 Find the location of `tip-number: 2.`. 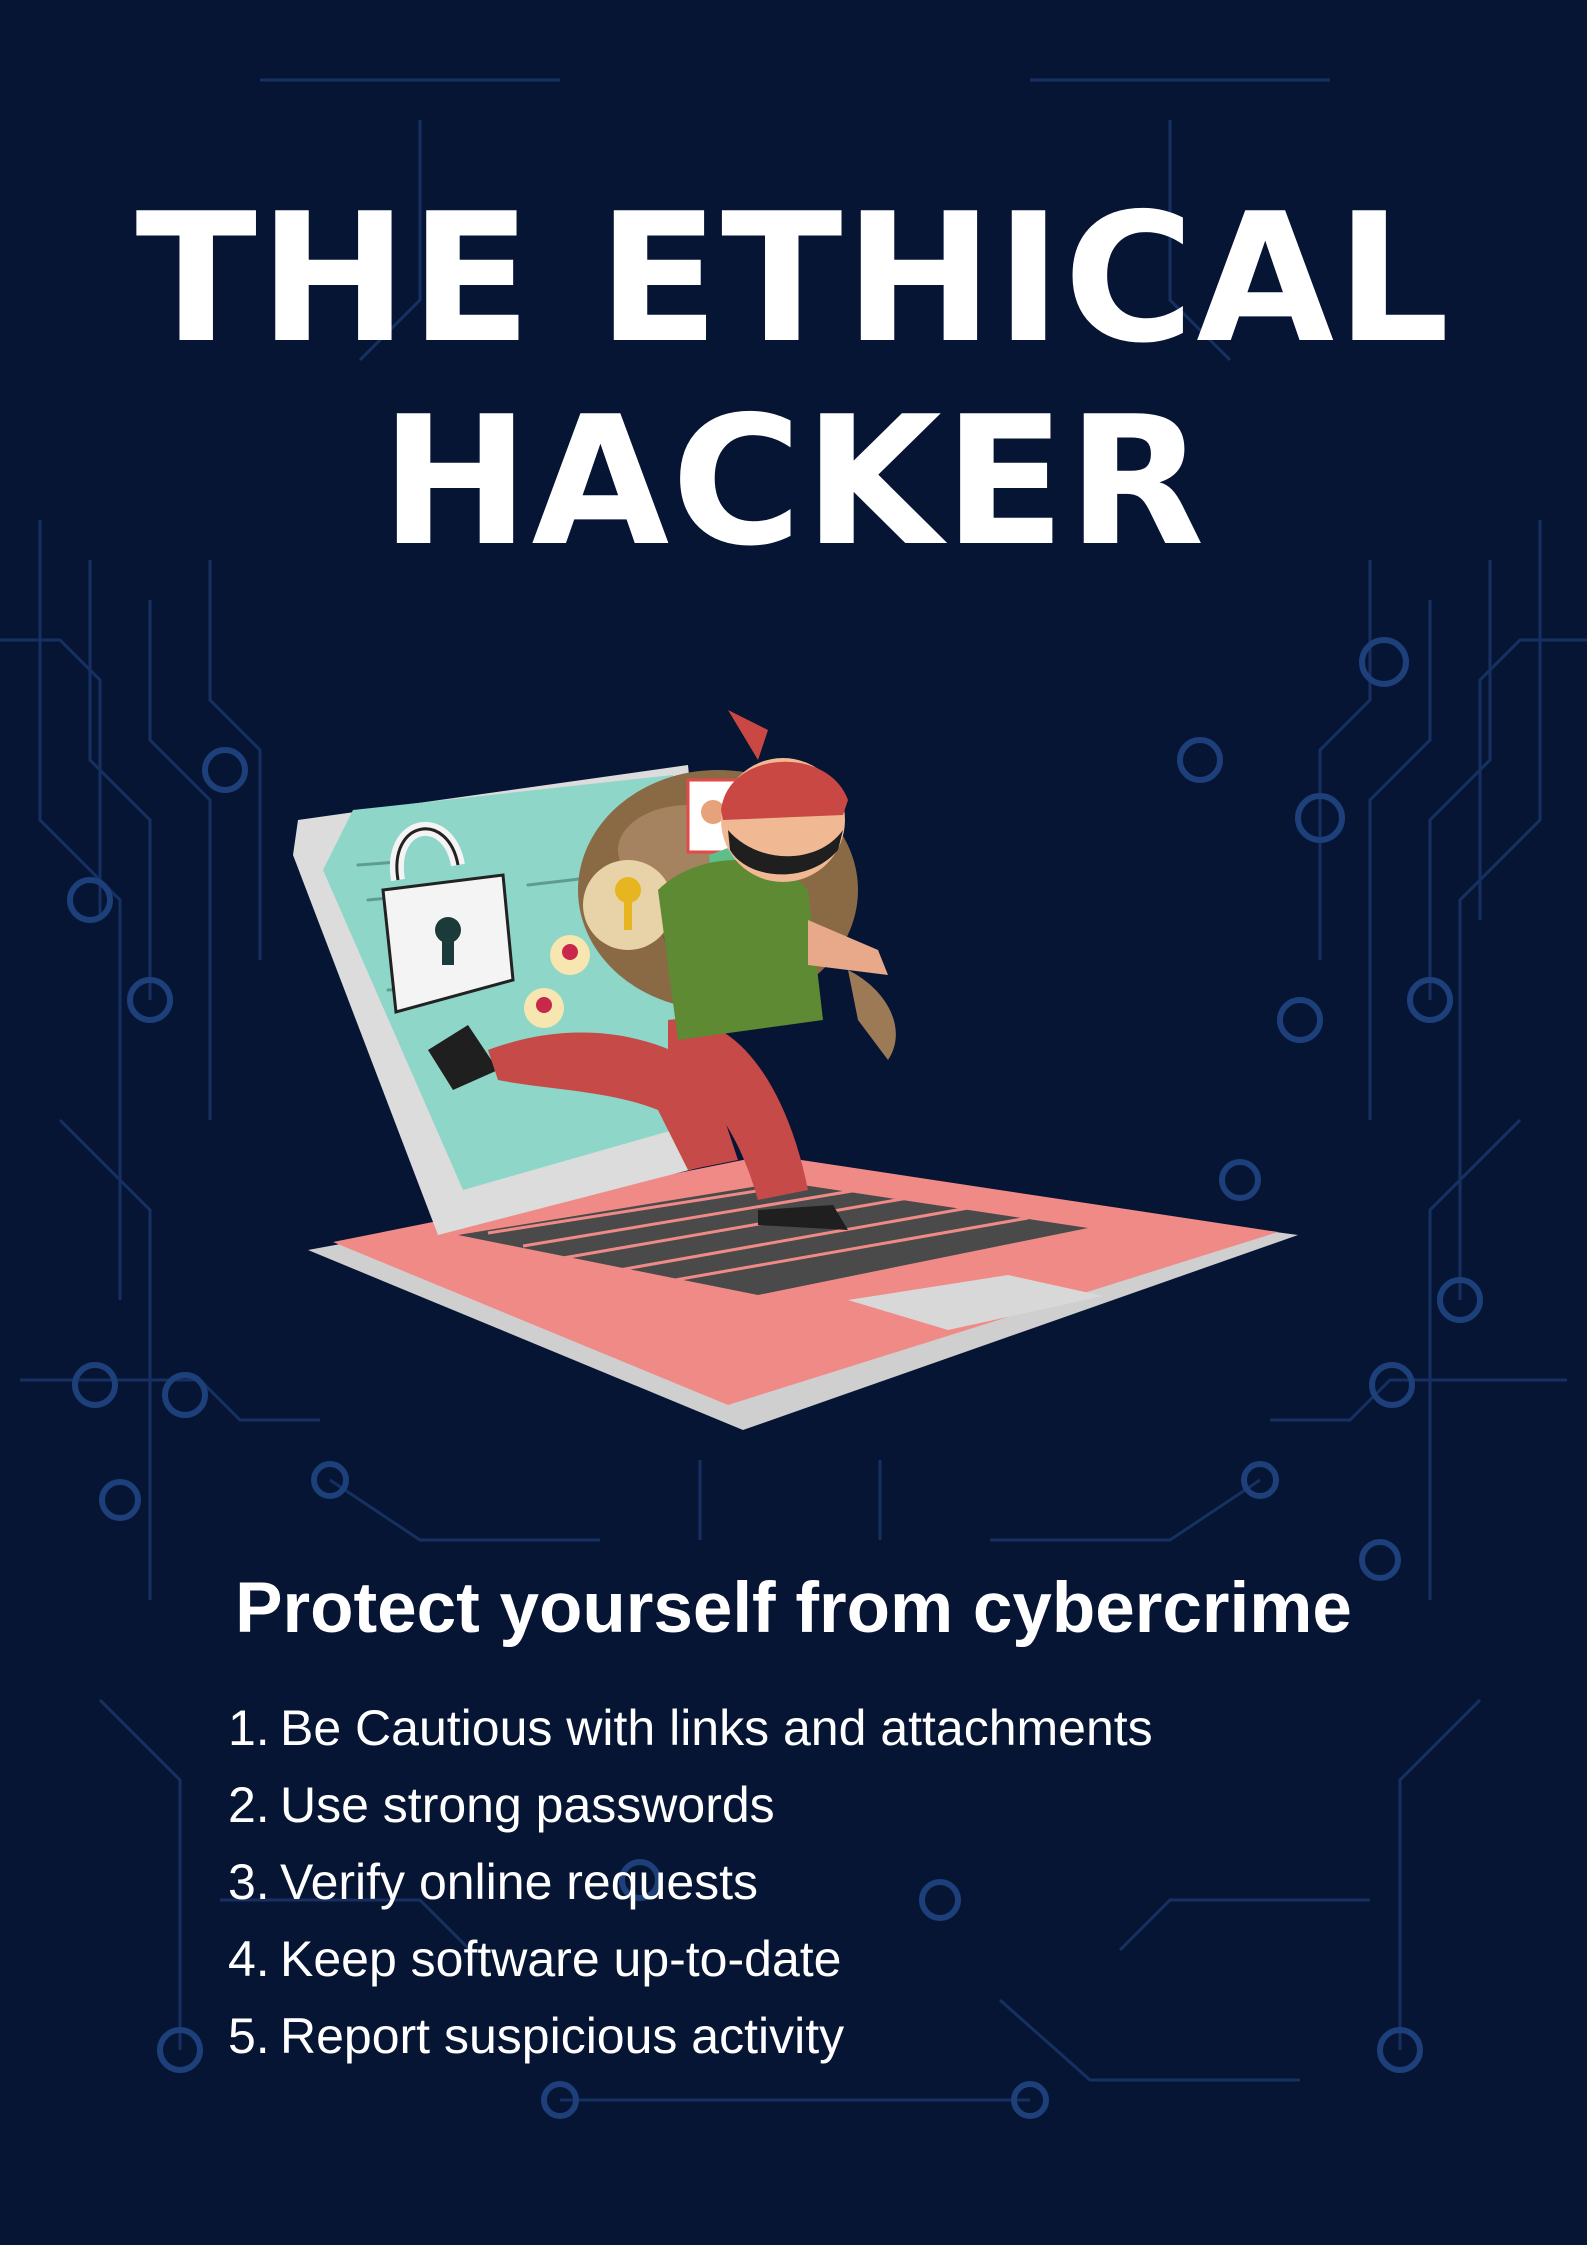

tip-number: 2. is located at coordinates (249, 1805).